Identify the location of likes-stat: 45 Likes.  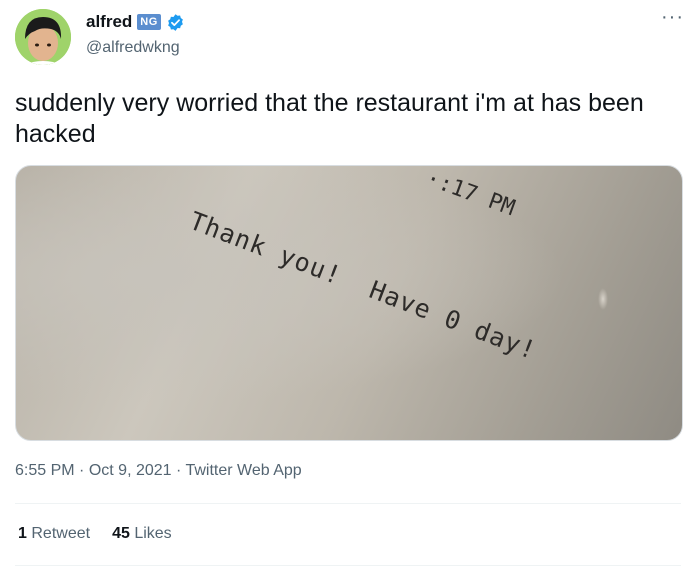
(142, 534).